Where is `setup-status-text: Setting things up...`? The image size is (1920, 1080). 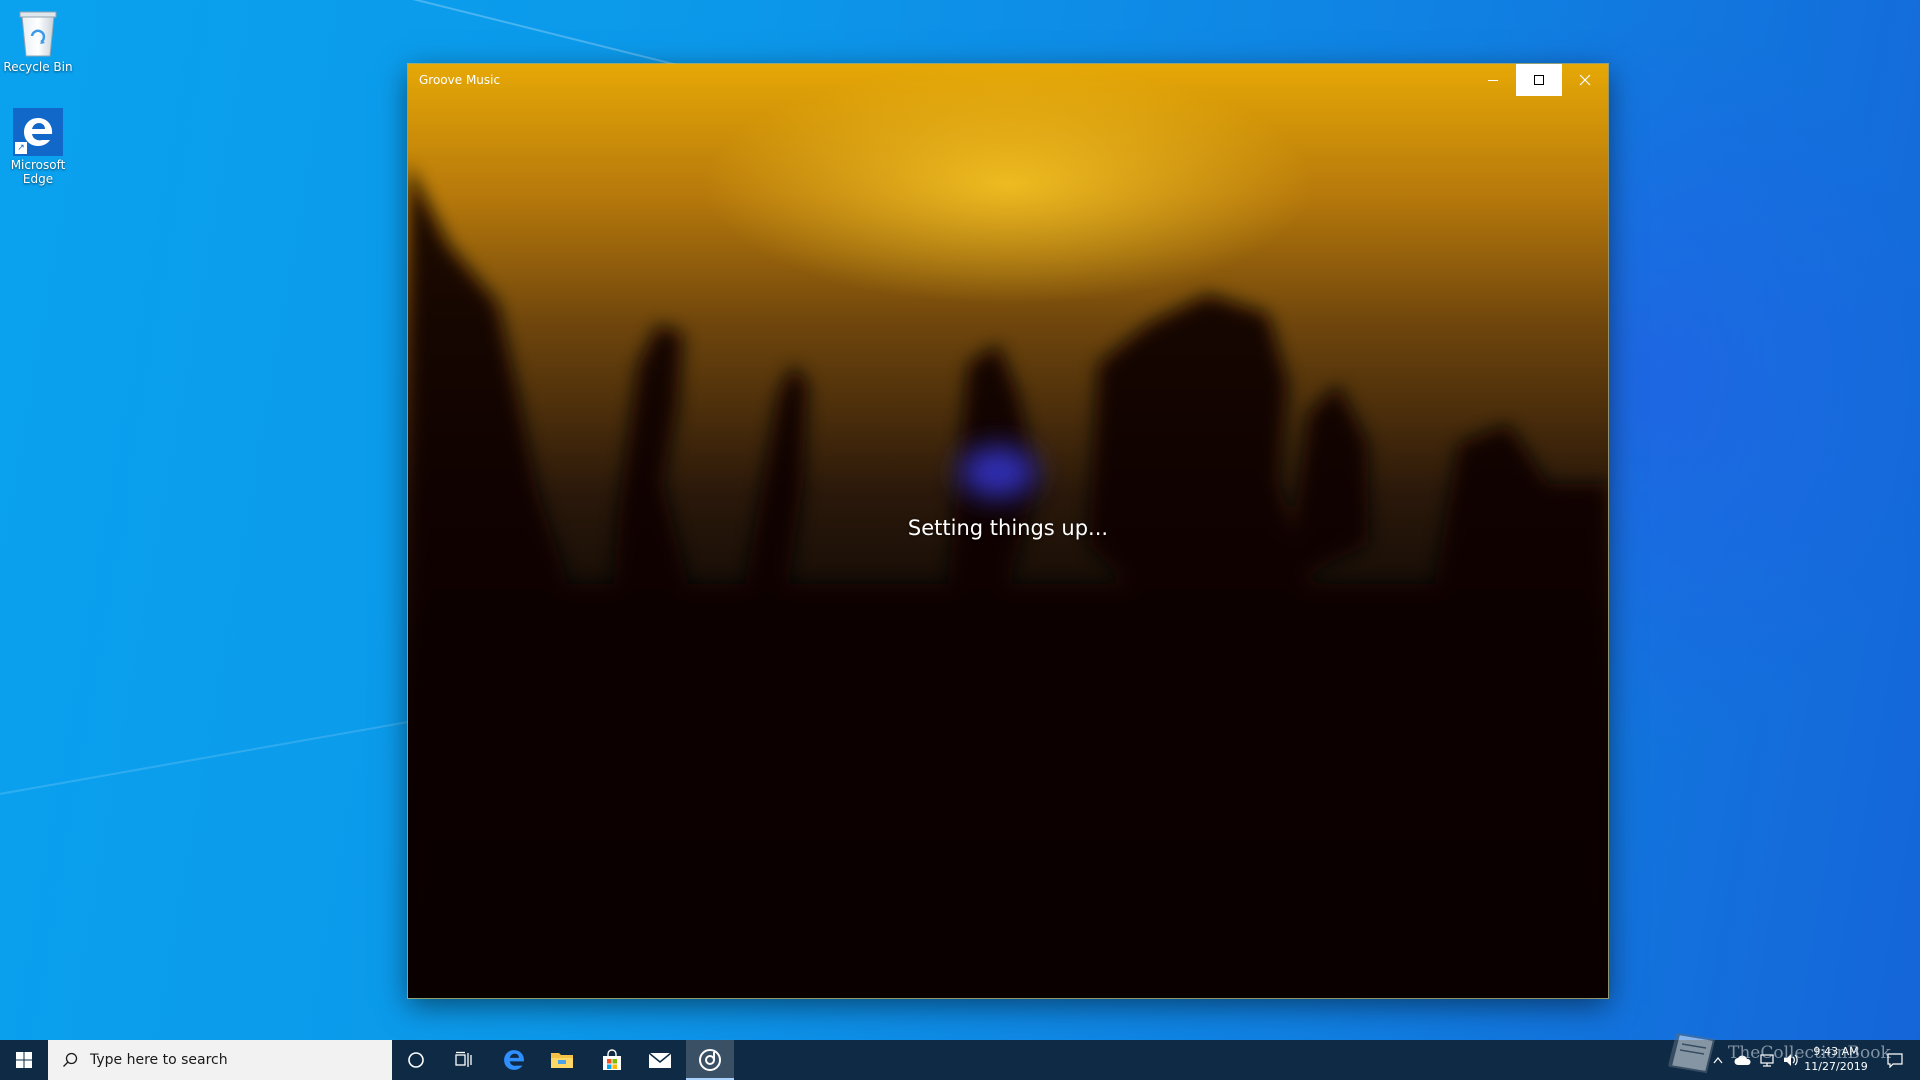 setup-status-text: Setting things up... is located at coordinates (1008, 528).